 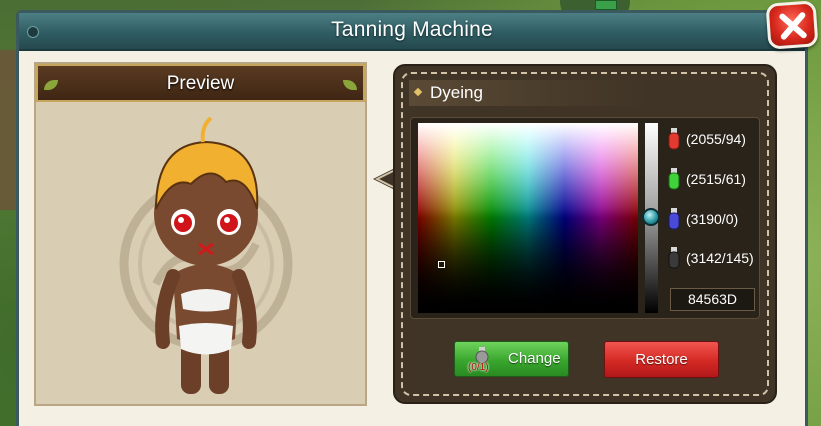 I want to click on change-button: (0/1) Change, so click(x=511, y=359).